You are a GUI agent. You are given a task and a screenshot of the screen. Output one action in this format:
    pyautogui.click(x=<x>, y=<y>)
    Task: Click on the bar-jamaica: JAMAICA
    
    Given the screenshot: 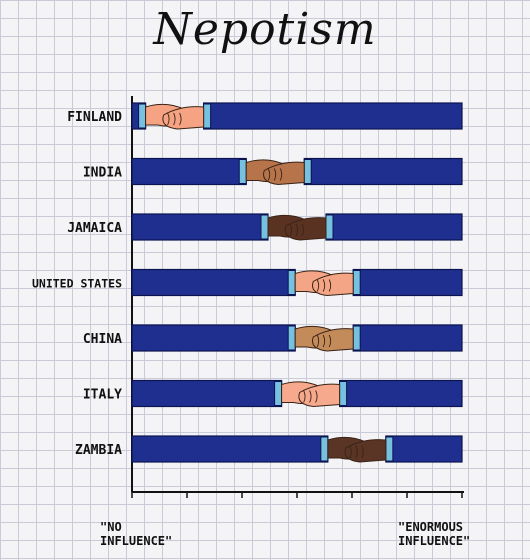 What is the action you would take?
    pyautogui.click(x=265, y=227)
    